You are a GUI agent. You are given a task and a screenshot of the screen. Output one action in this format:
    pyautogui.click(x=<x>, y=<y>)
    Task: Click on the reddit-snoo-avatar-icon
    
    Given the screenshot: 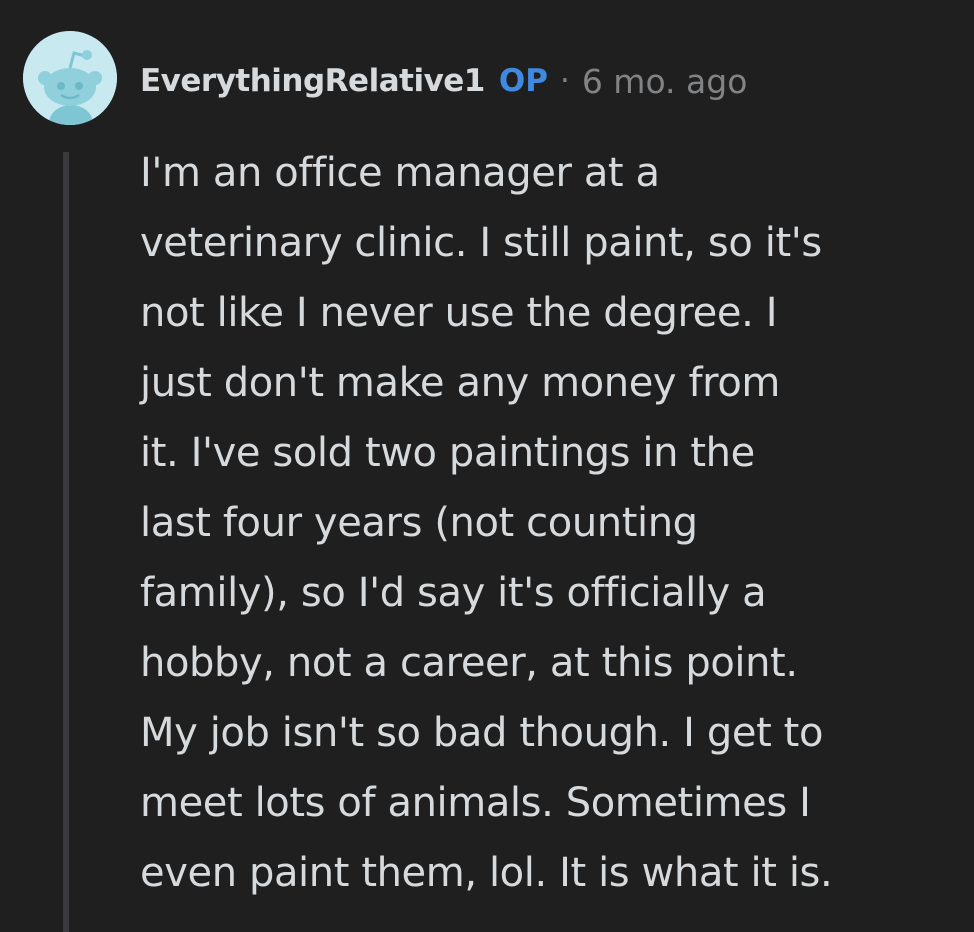 What is the action you would take?
    pyautogui.click(x=70, y=78)
    